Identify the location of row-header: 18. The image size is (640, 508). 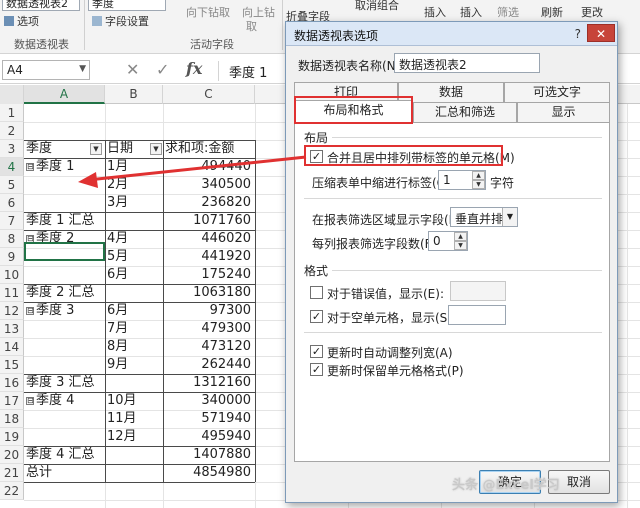
(12, 419).